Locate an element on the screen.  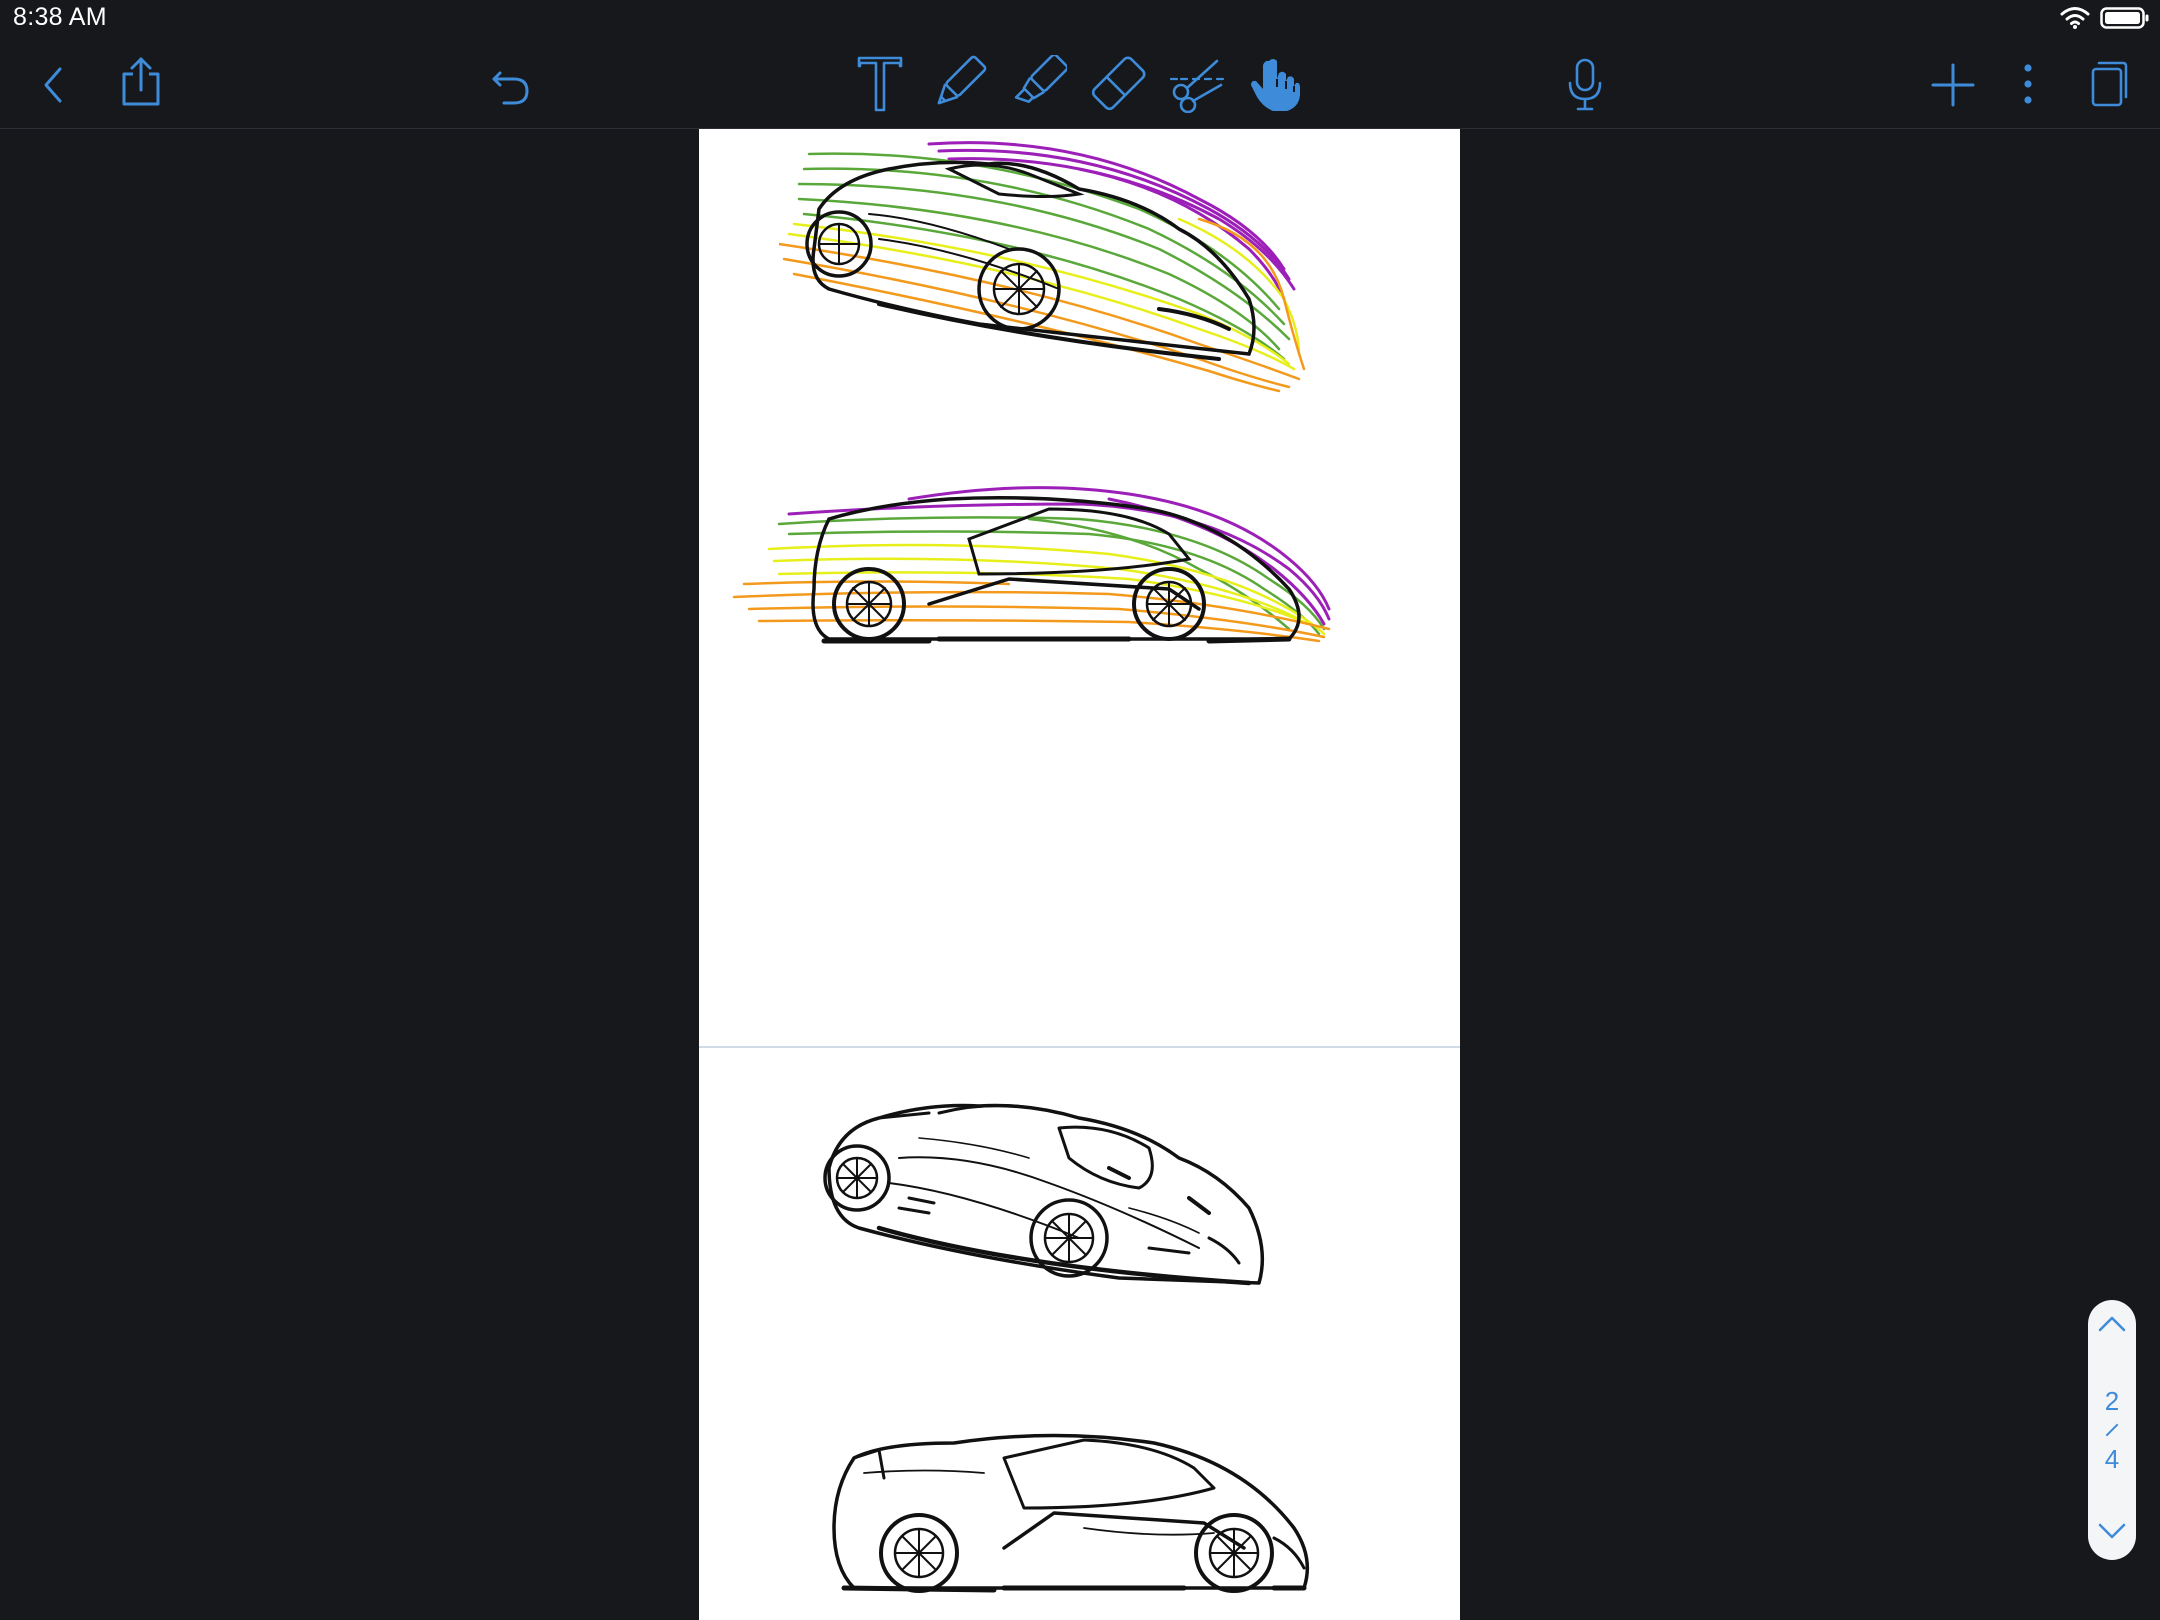
car-sketch-colored-side is located at coordinates (1031, 565).